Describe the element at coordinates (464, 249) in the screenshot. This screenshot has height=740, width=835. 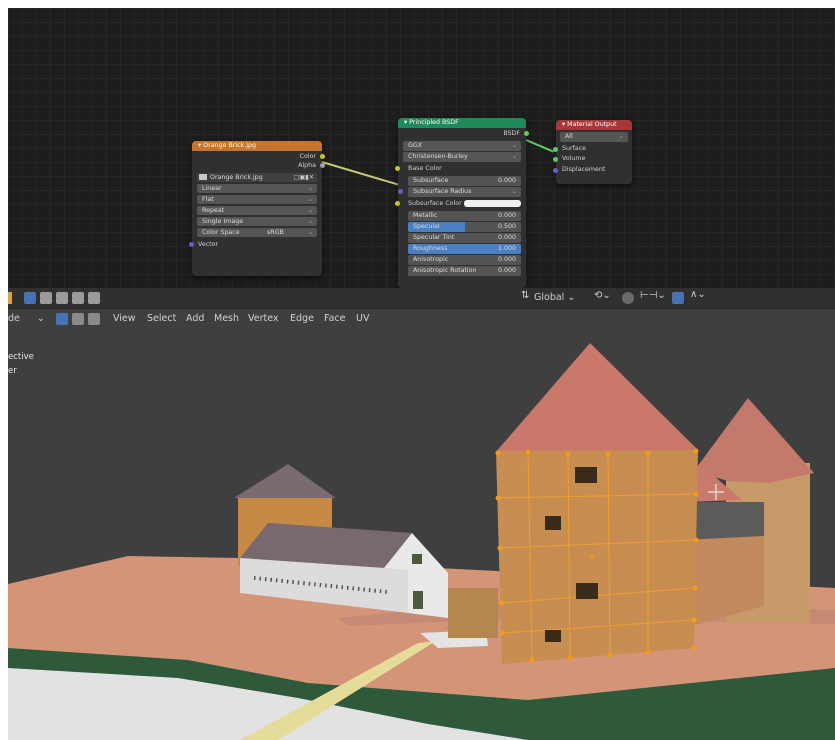
I see `roughness-slider: Roughness 1.000` at that location.